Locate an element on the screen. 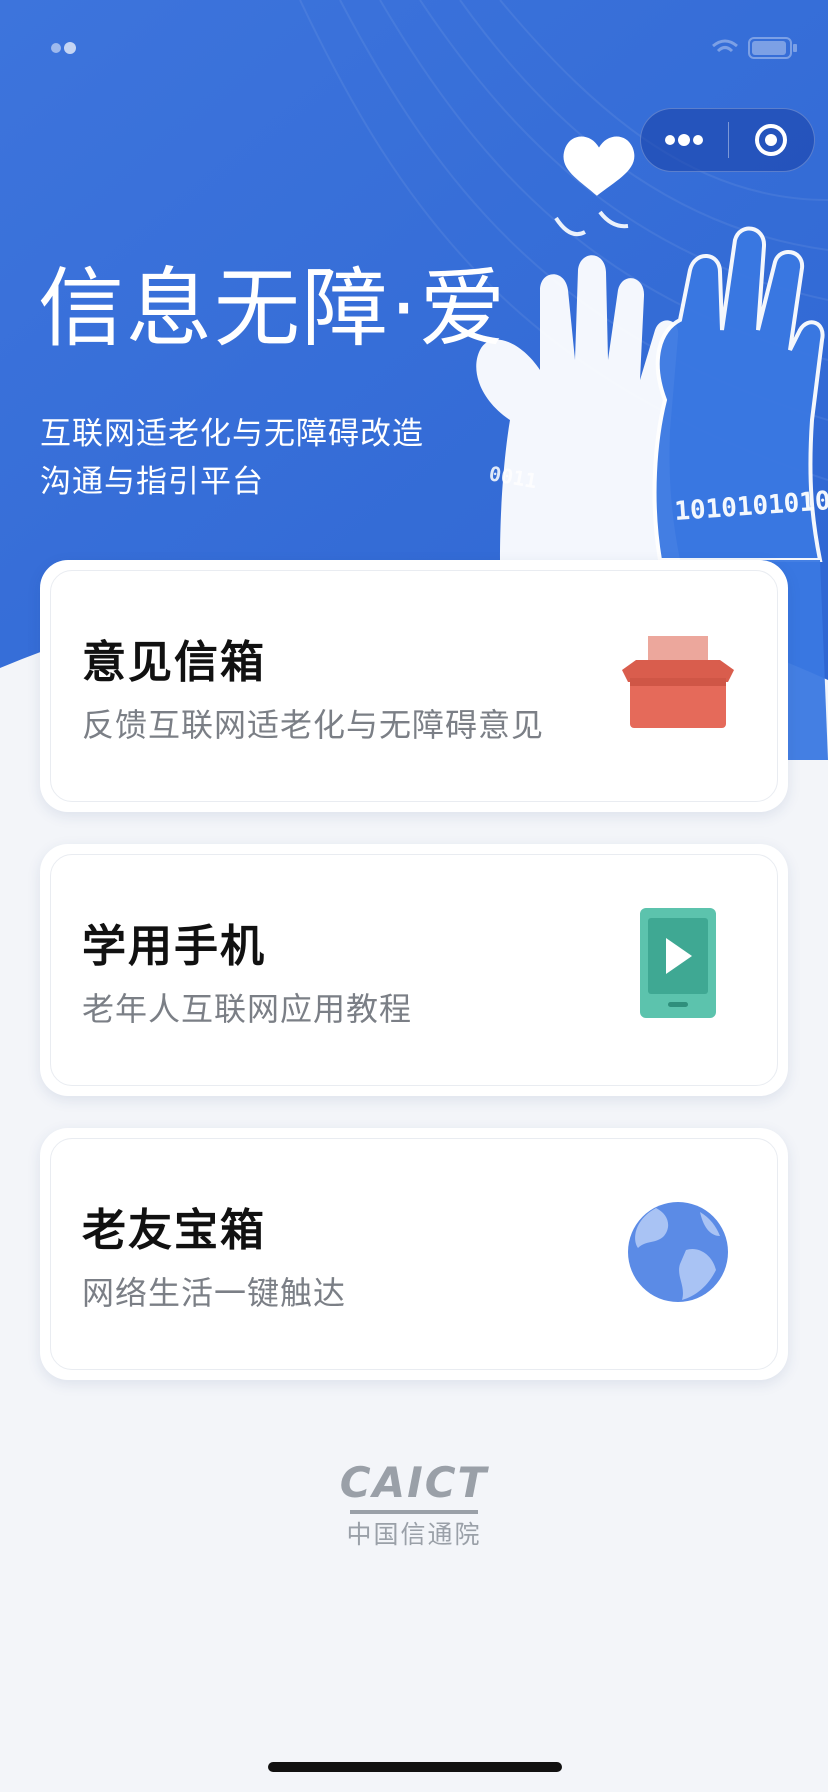  more-button is located at coordinates (684, 140).